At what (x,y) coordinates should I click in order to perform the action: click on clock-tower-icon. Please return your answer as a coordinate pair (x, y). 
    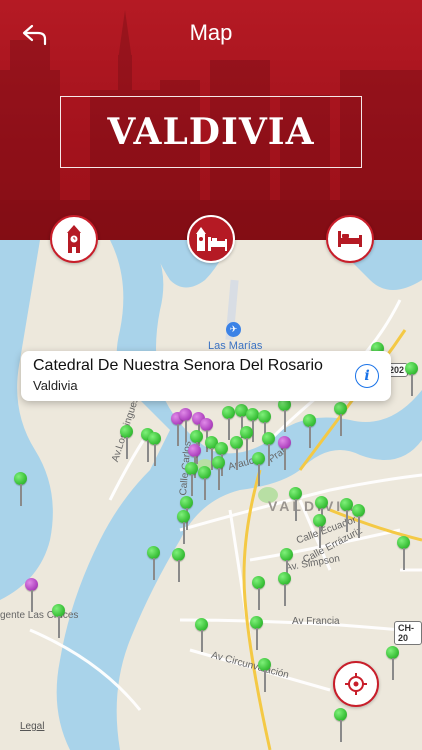
    Looking at the image, I should click on (74, 239).